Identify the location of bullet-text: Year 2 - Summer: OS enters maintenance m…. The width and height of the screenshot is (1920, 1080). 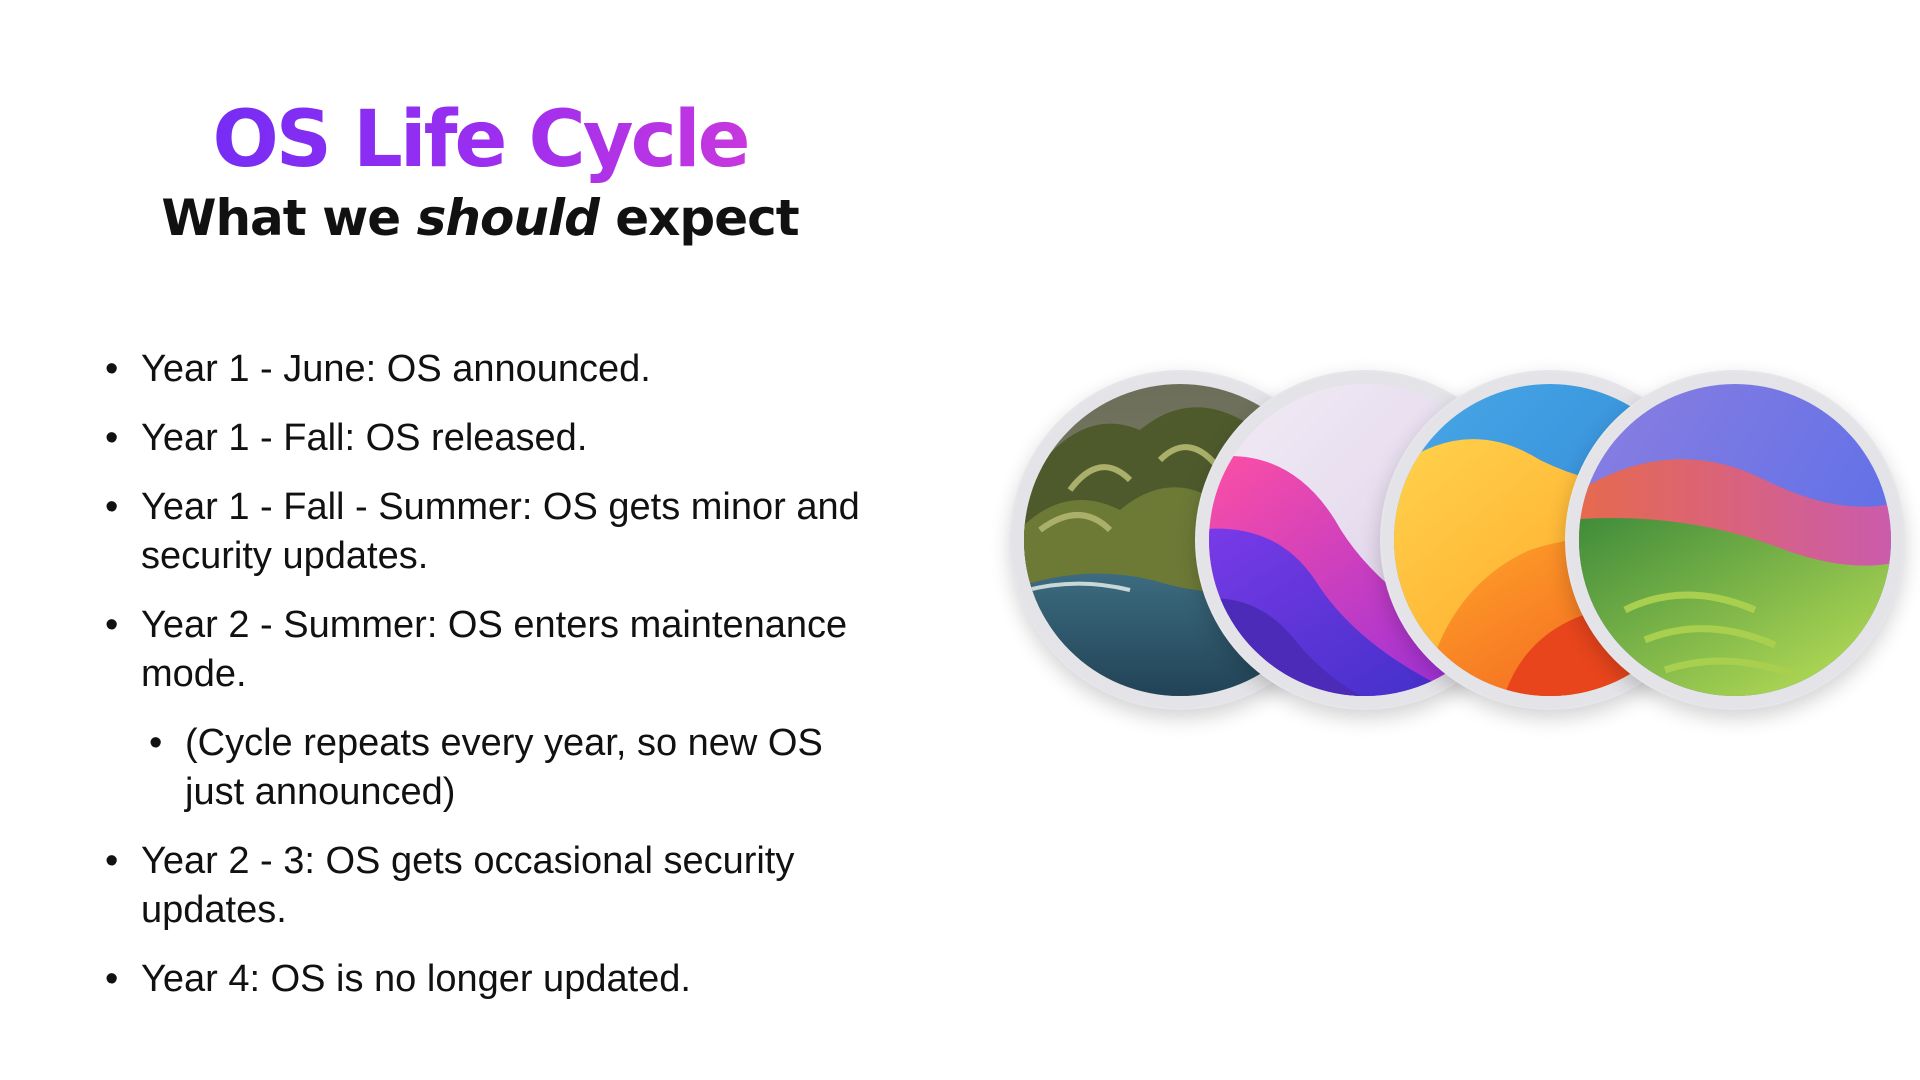
(494, 649).